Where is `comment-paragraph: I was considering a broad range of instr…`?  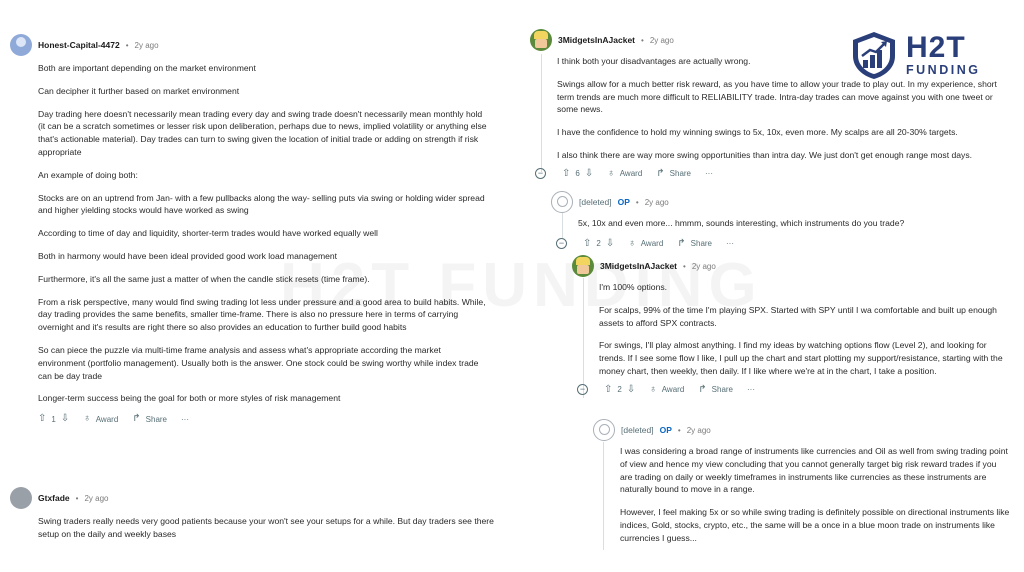
comment-paragraph: I was considering a broad range of instr… is located at coordinates (814, 470).